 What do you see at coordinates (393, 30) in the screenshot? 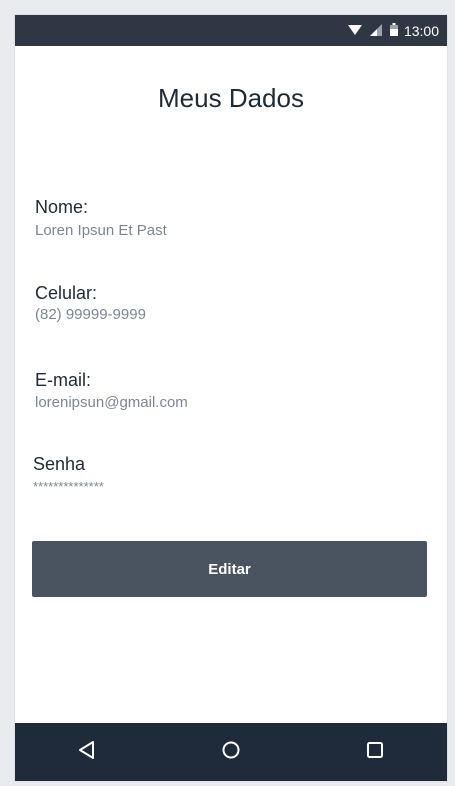
I see `battery-icon` at bounding box center [393, 30].